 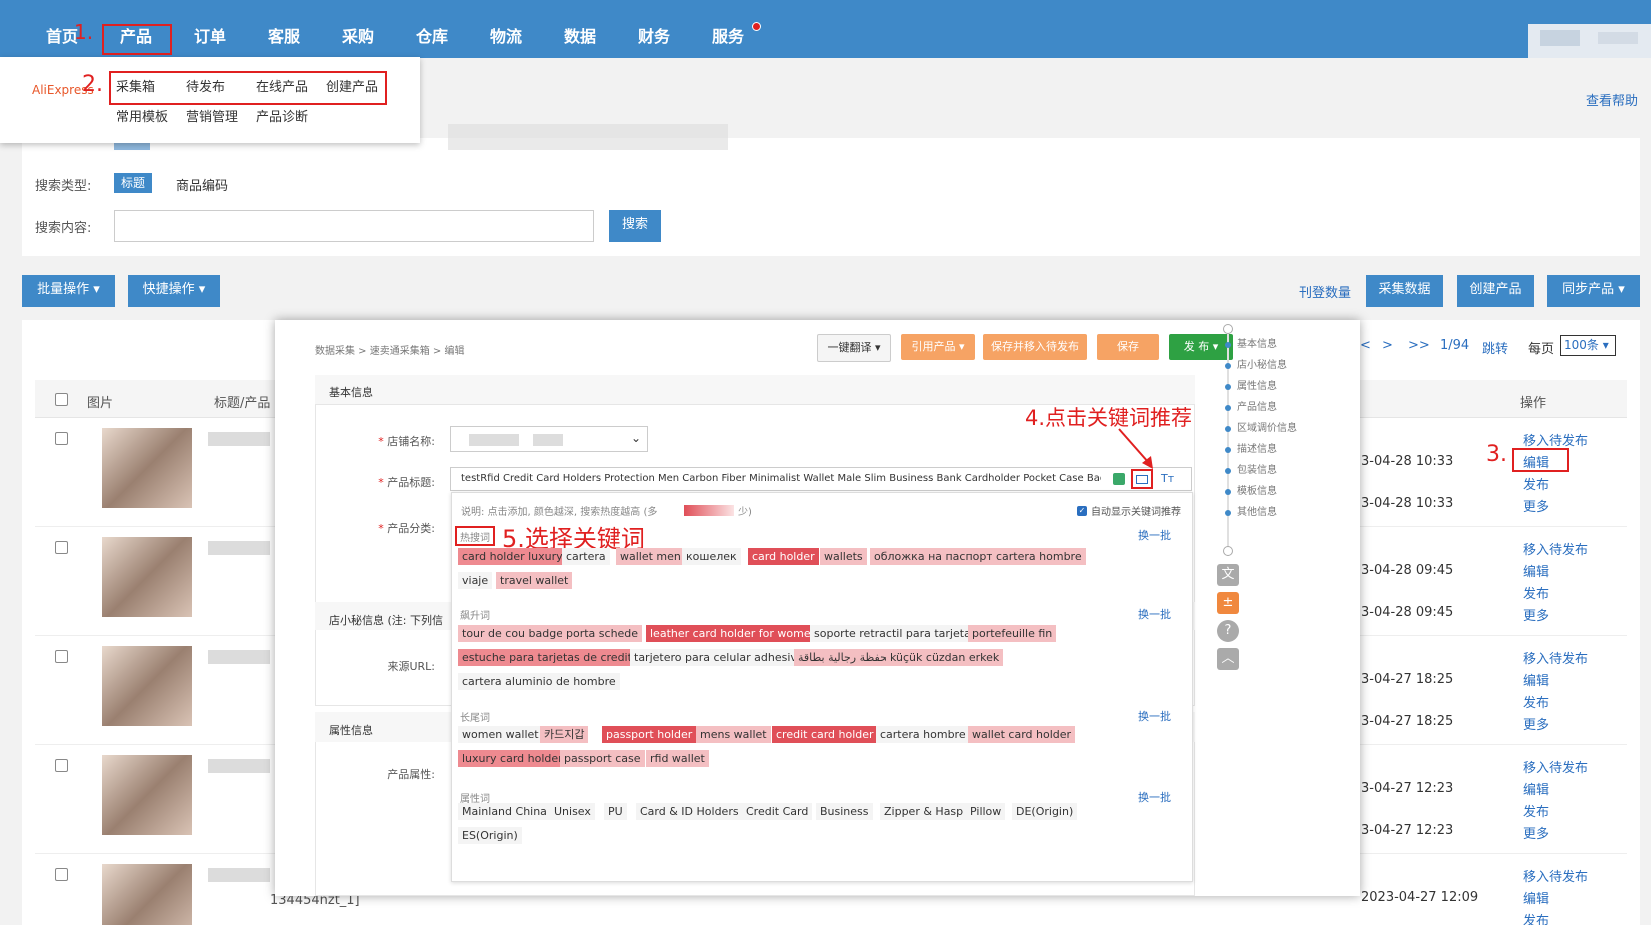 What do you see at coordinates (846, 657) in the screenshot?
I see `keyword-rise: محفظة رجالية بطاقة` at bounding box center [846, 657].